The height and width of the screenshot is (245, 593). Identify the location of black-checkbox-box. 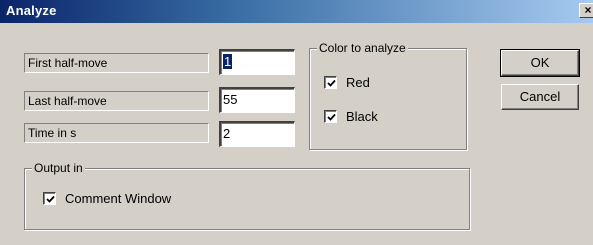
(330, 116).